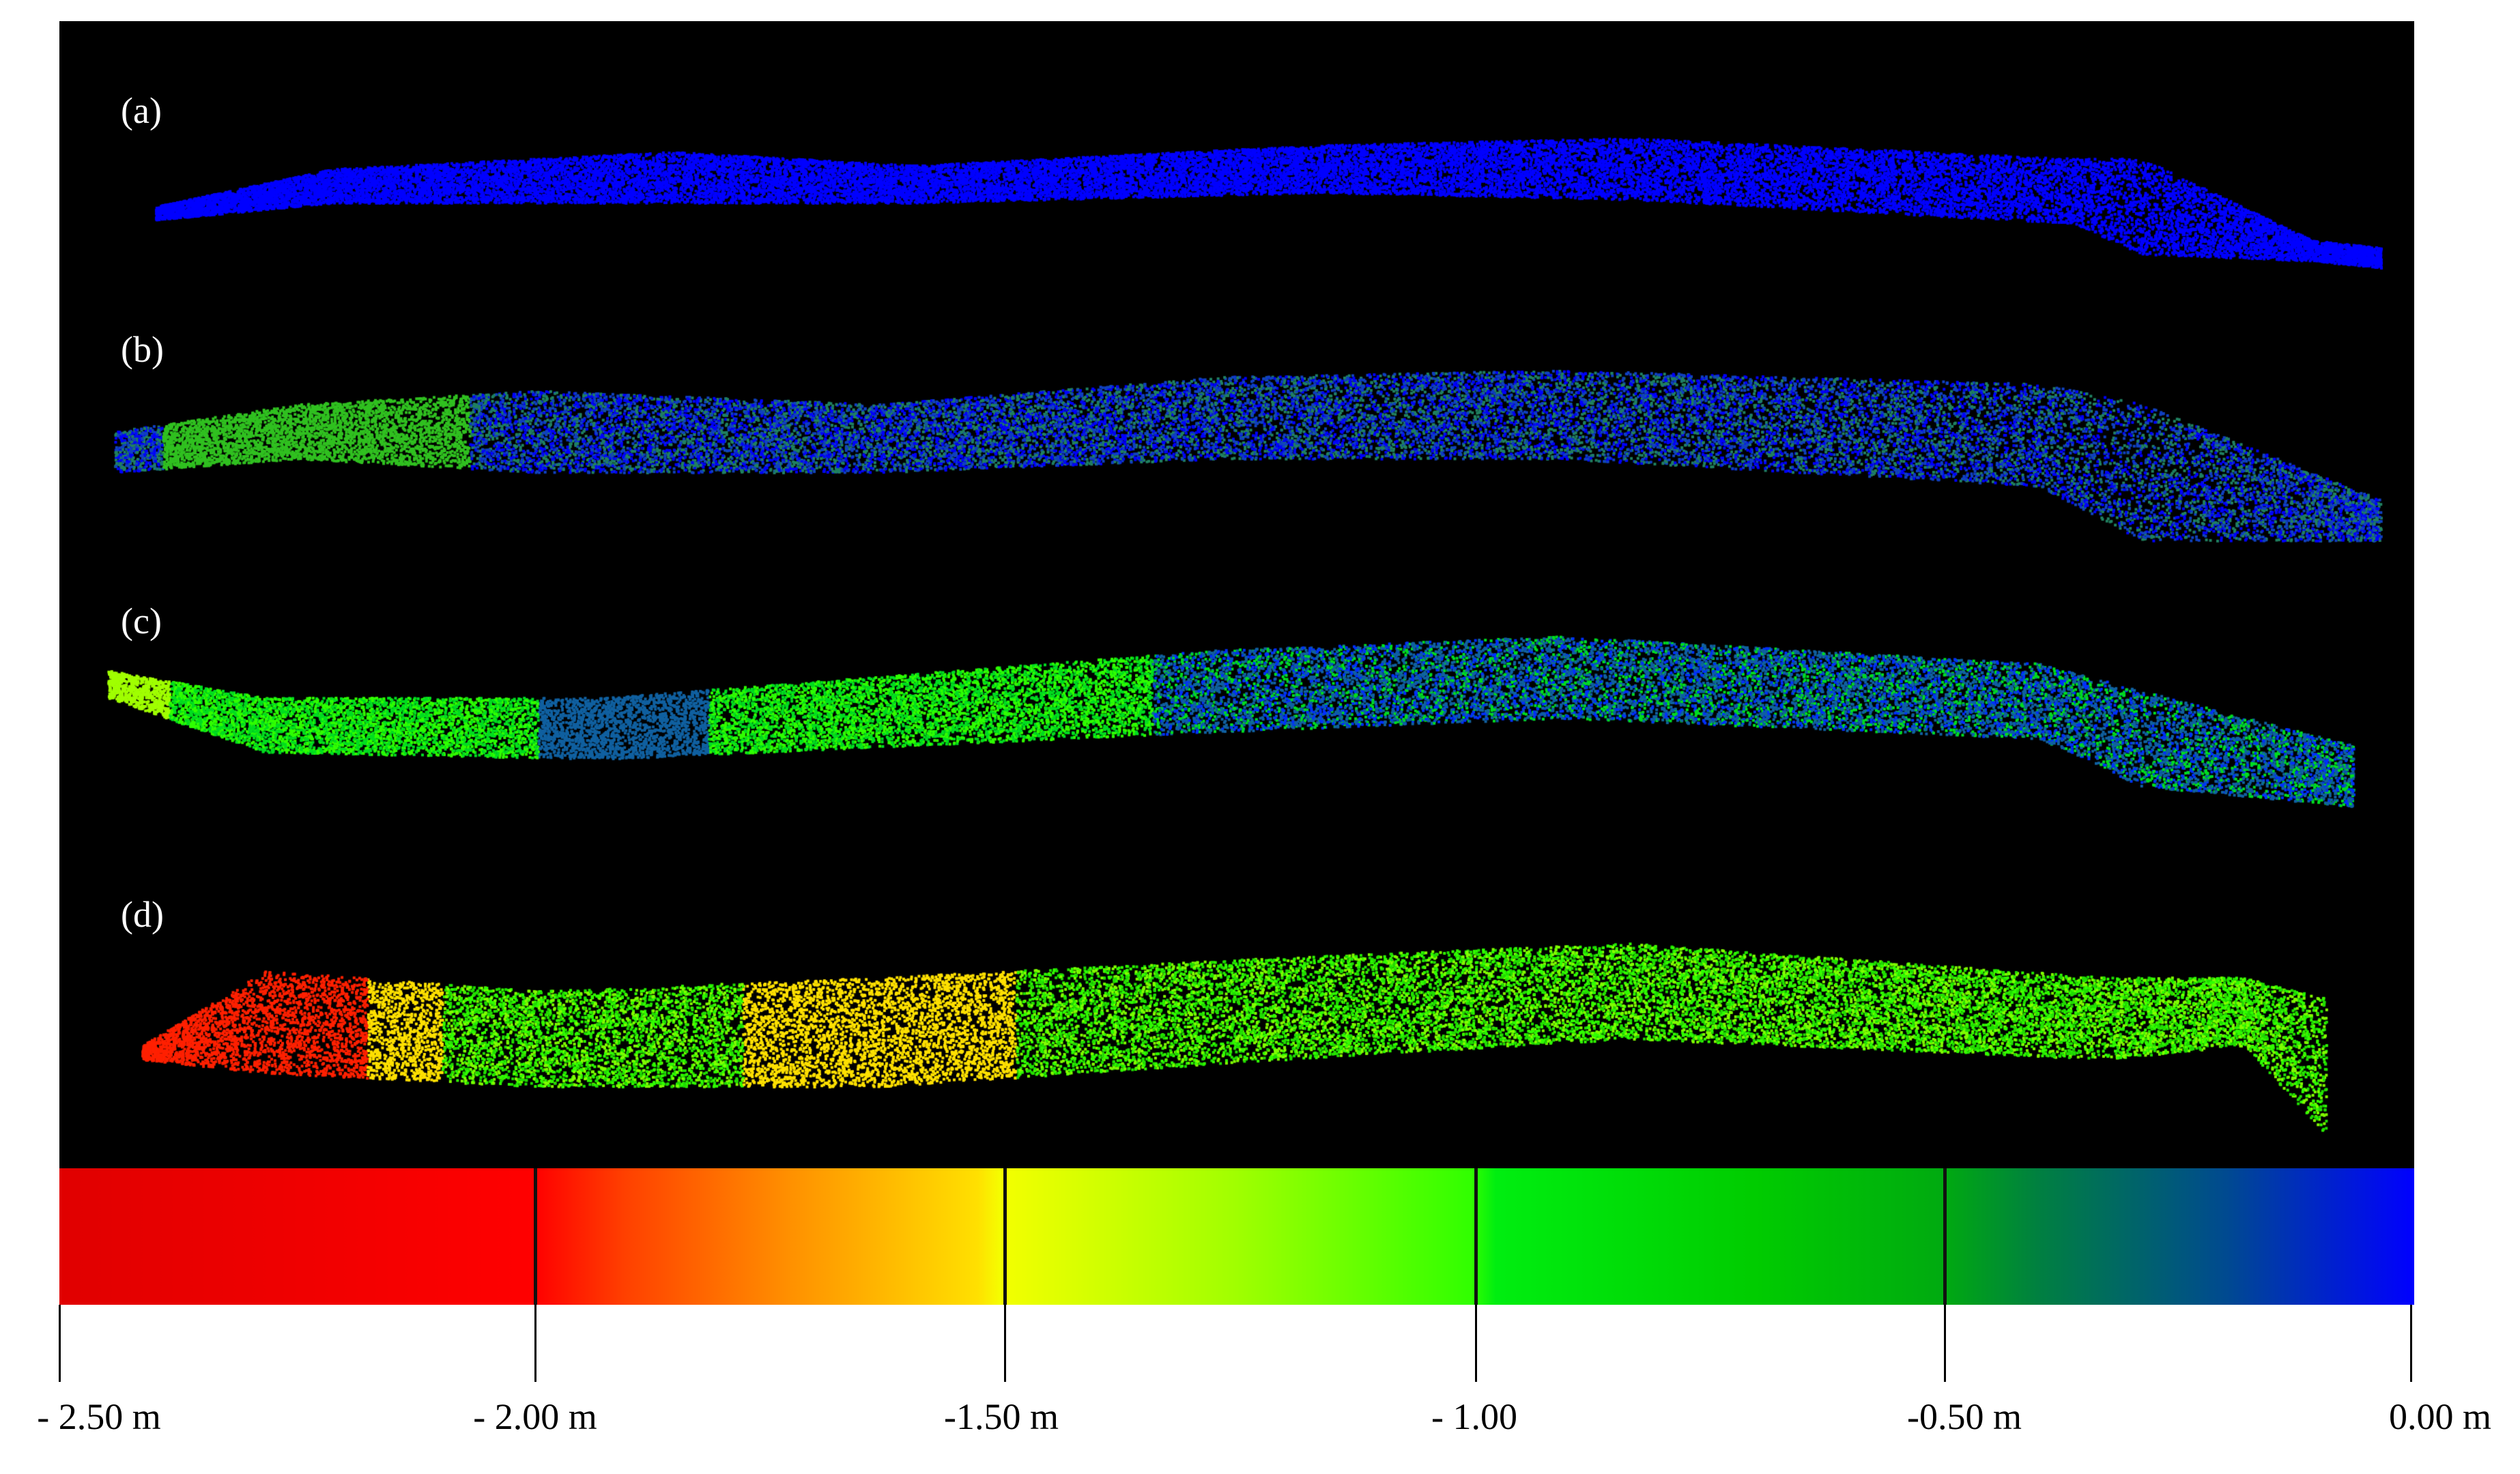  What do you see at coordinates (141, 621) in the screenshot?
I see `panel-label-c: (c)` at bounding box center [141, 621].